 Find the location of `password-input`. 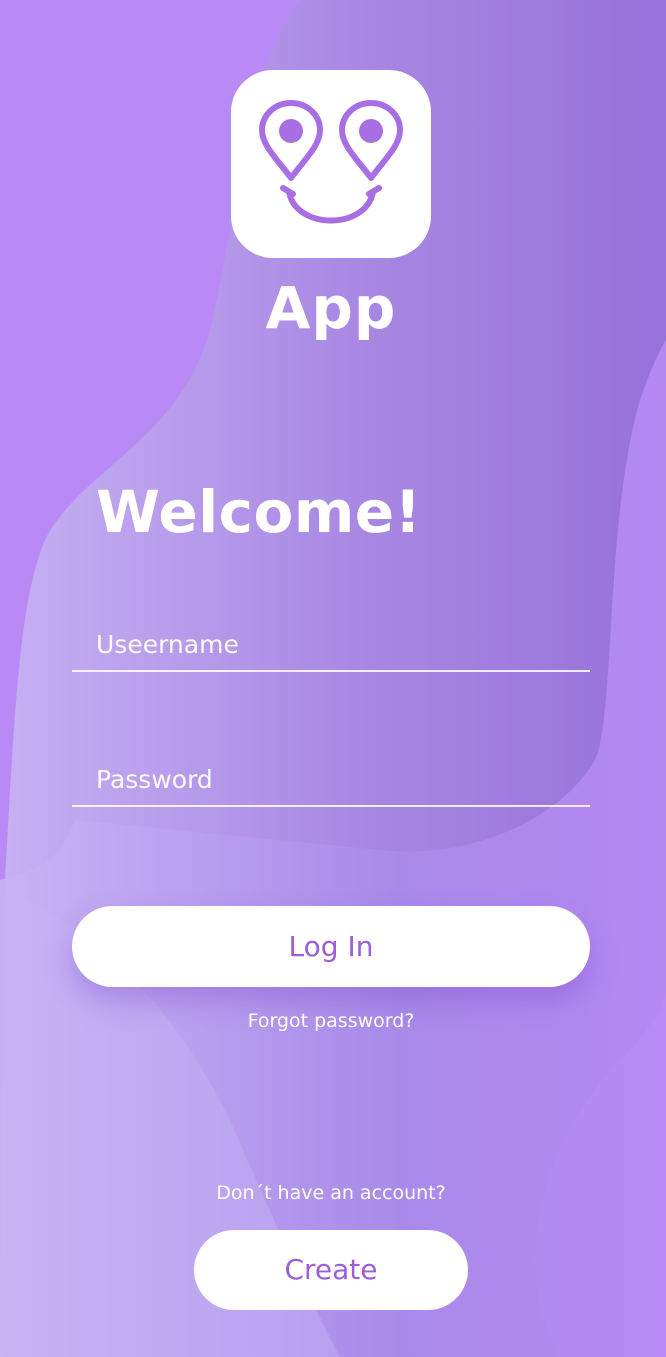

password-input is located at coordinates (336, 779).